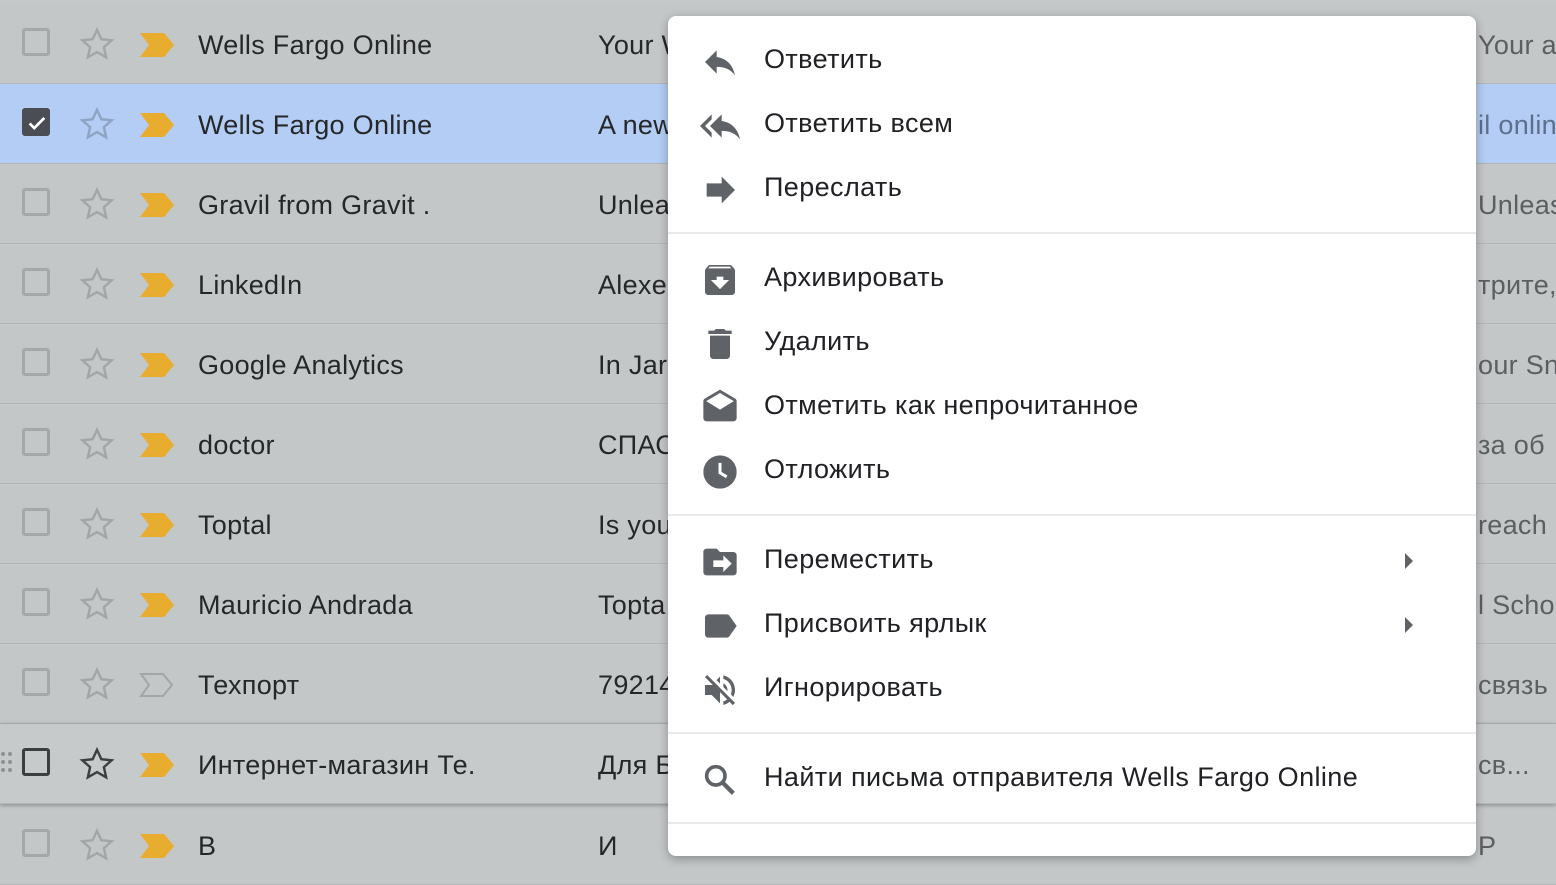 This screenshot has height=885, width=1556. I want to click on email-snippet: Р, so click(1487, 846).